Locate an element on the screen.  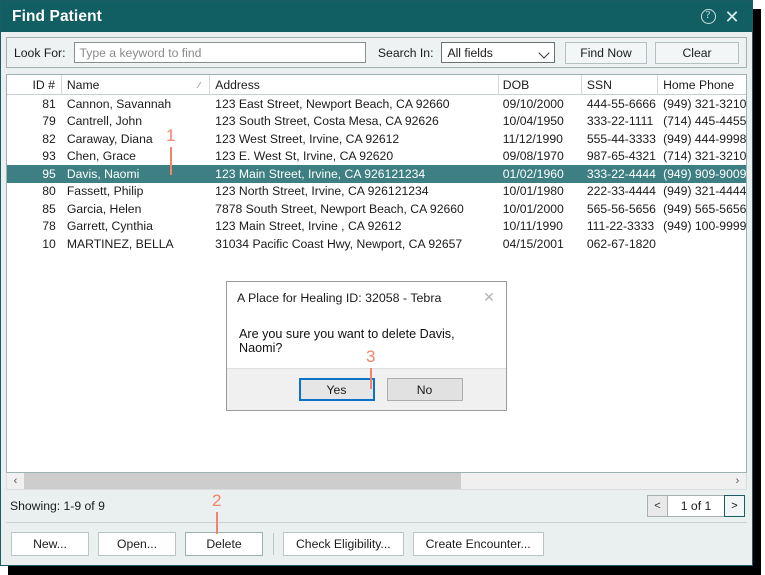
cell-phone: (949) 100-9999 is located at coordinates (704, 226).